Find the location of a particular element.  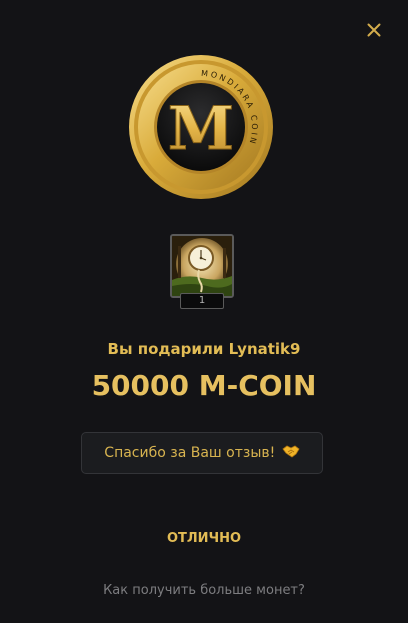

handshake-icon is located at coordinates (291, 455).